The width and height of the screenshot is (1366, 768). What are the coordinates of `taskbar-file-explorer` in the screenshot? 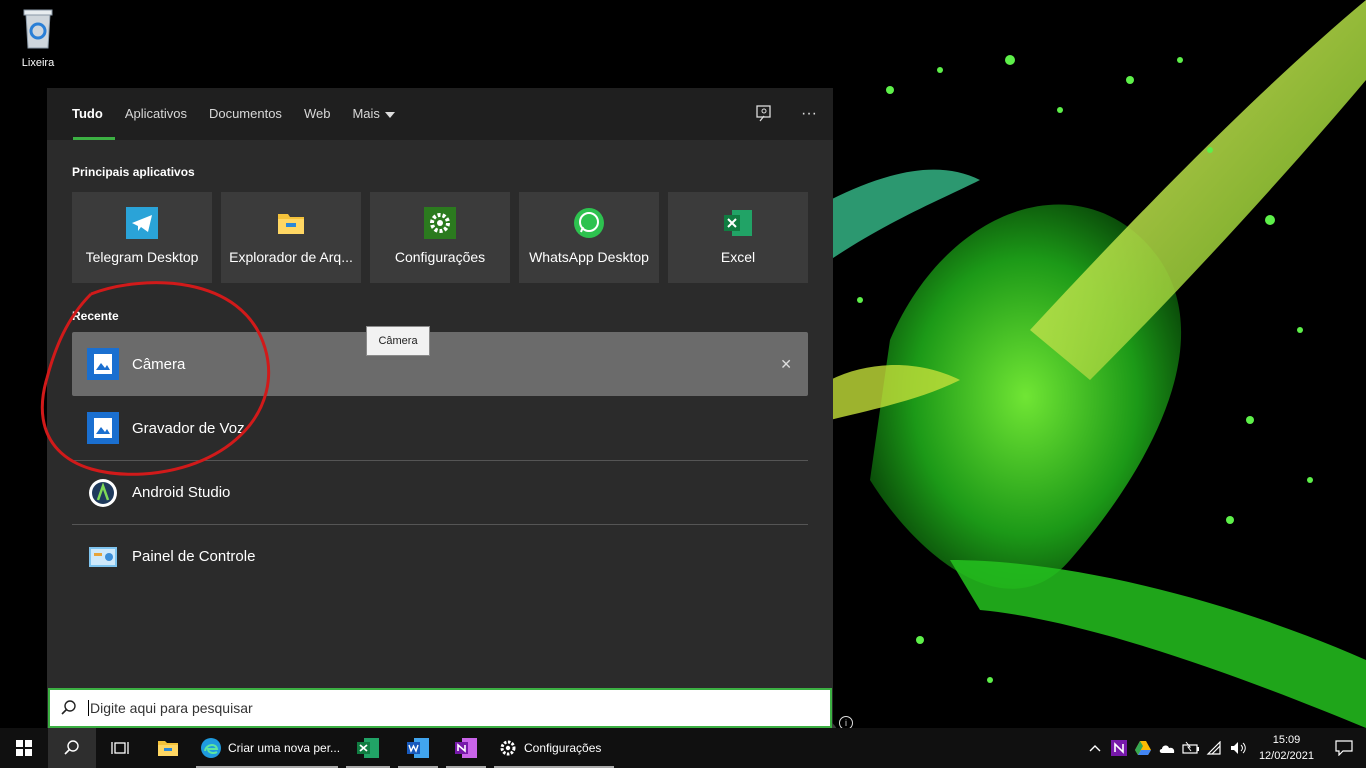 It's located at (168, 748).